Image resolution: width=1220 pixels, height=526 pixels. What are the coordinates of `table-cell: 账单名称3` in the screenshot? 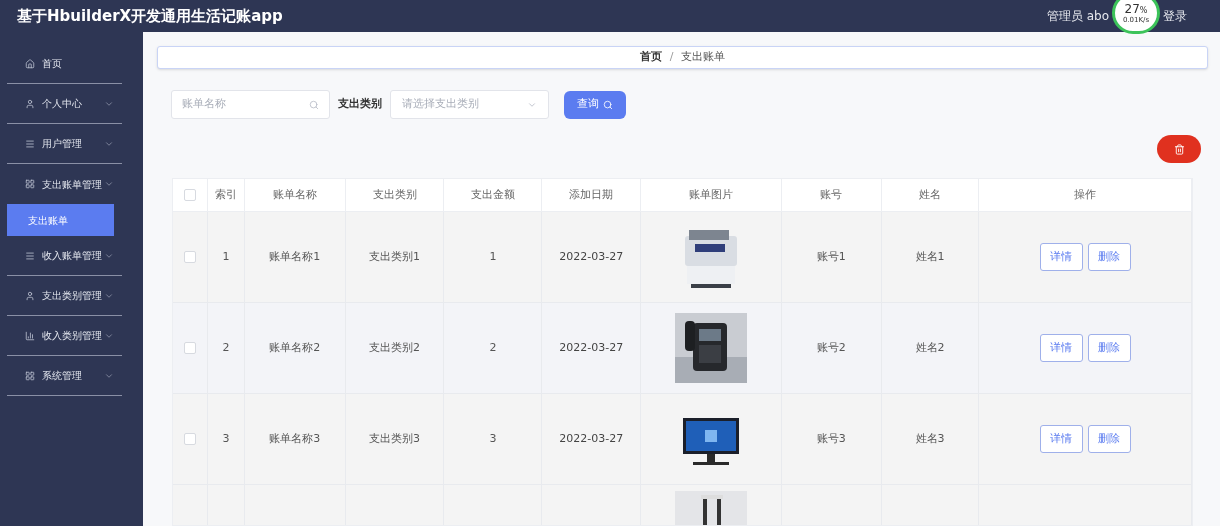 It's located at (295, 439).